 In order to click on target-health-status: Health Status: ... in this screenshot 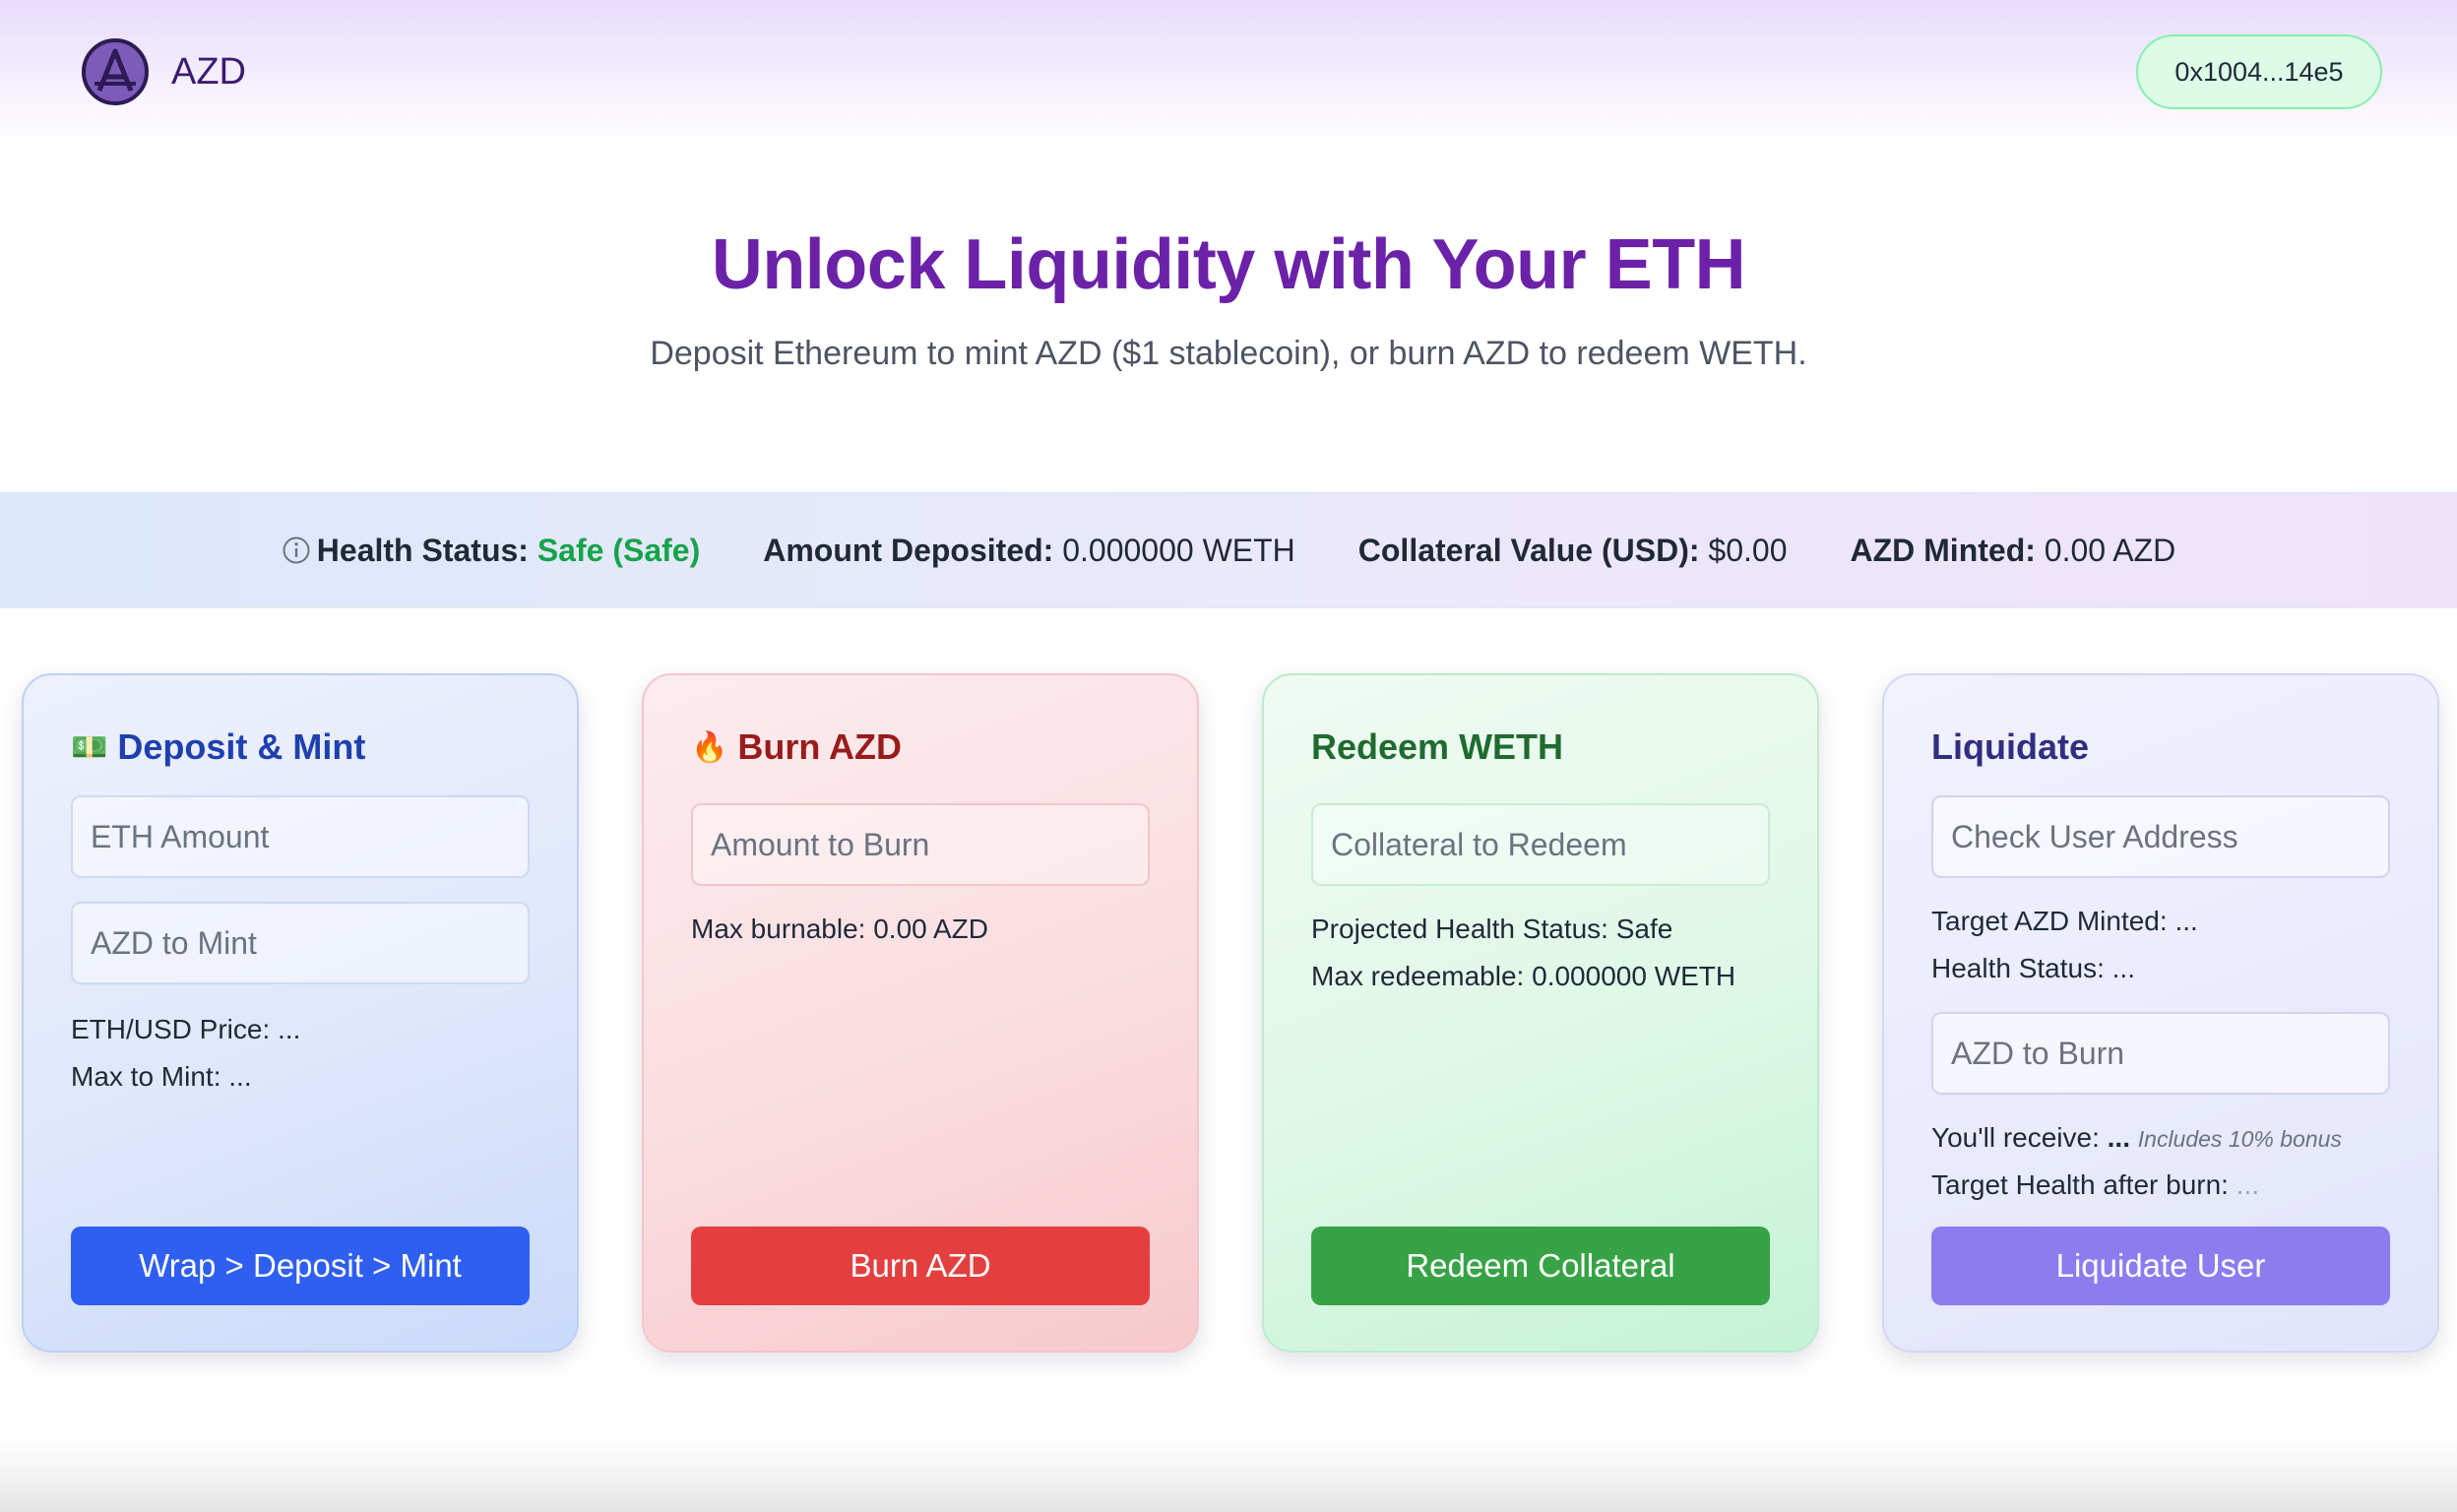, I will do `click(2033, 968)`.